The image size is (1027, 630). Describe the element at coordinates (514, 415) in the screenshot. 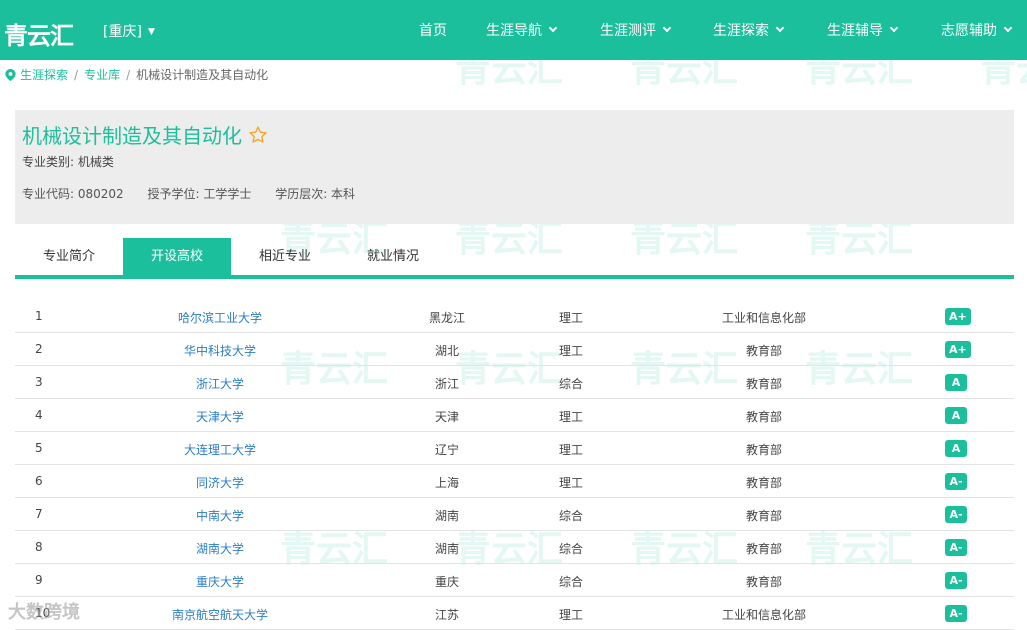

I see `table-row: 4 天津大学 天津 理工 教育部 A` at that location.